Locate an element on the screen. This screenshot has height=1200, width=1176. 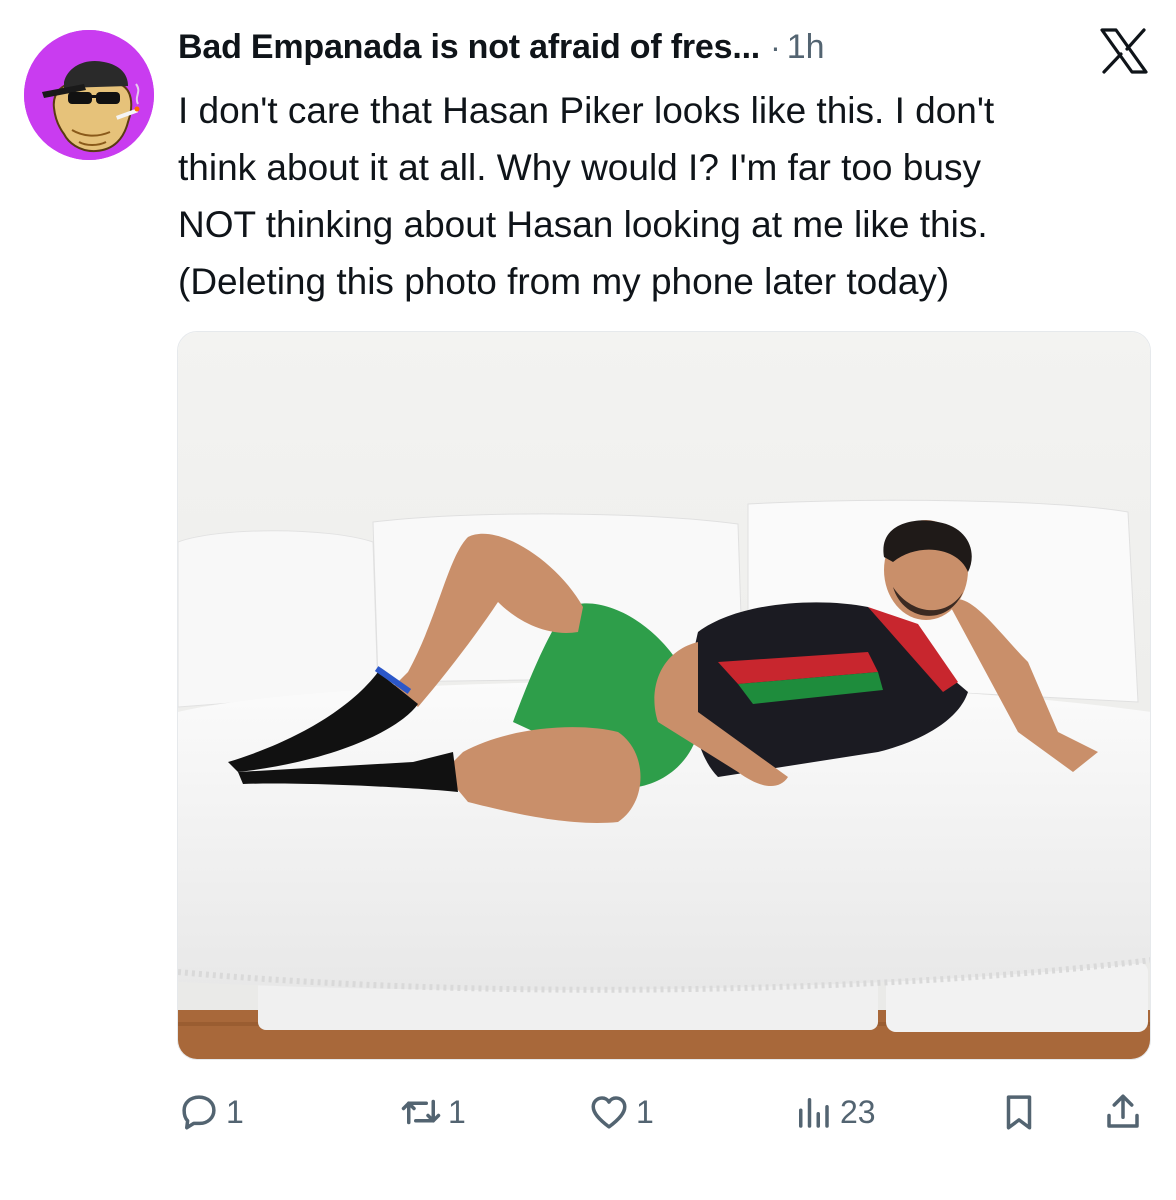
tweet-actions: 1 1 1 23 is located at coordinates (588, 1112).